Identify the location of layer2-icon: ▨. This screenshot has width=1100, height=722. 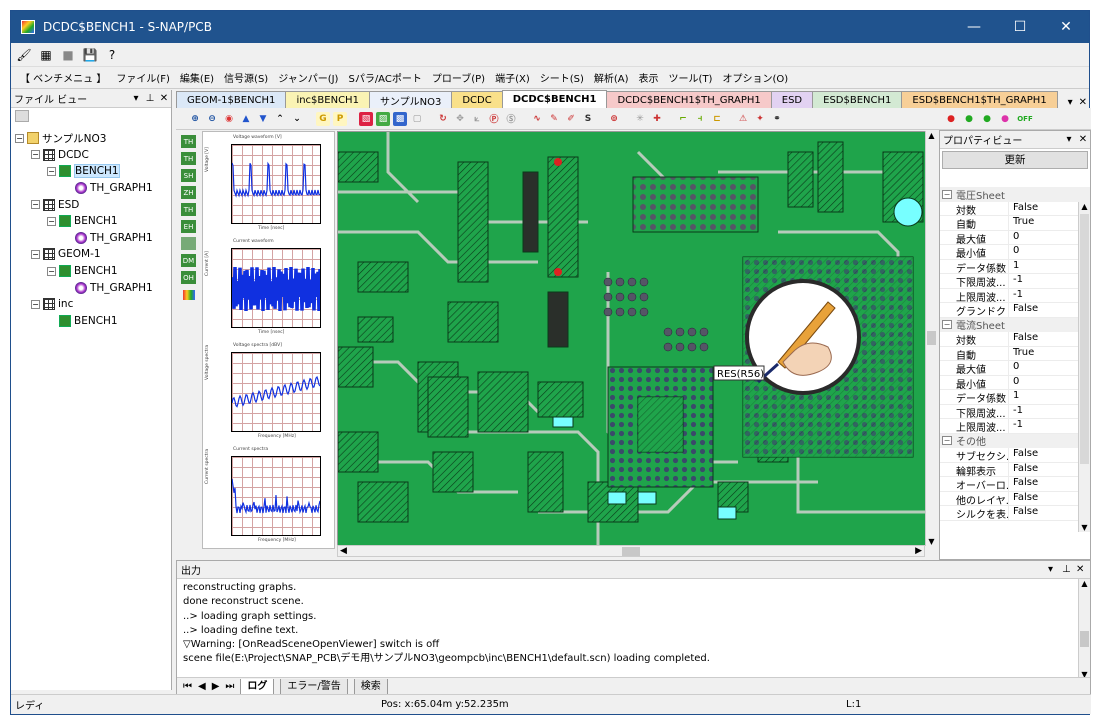
(383, 118).